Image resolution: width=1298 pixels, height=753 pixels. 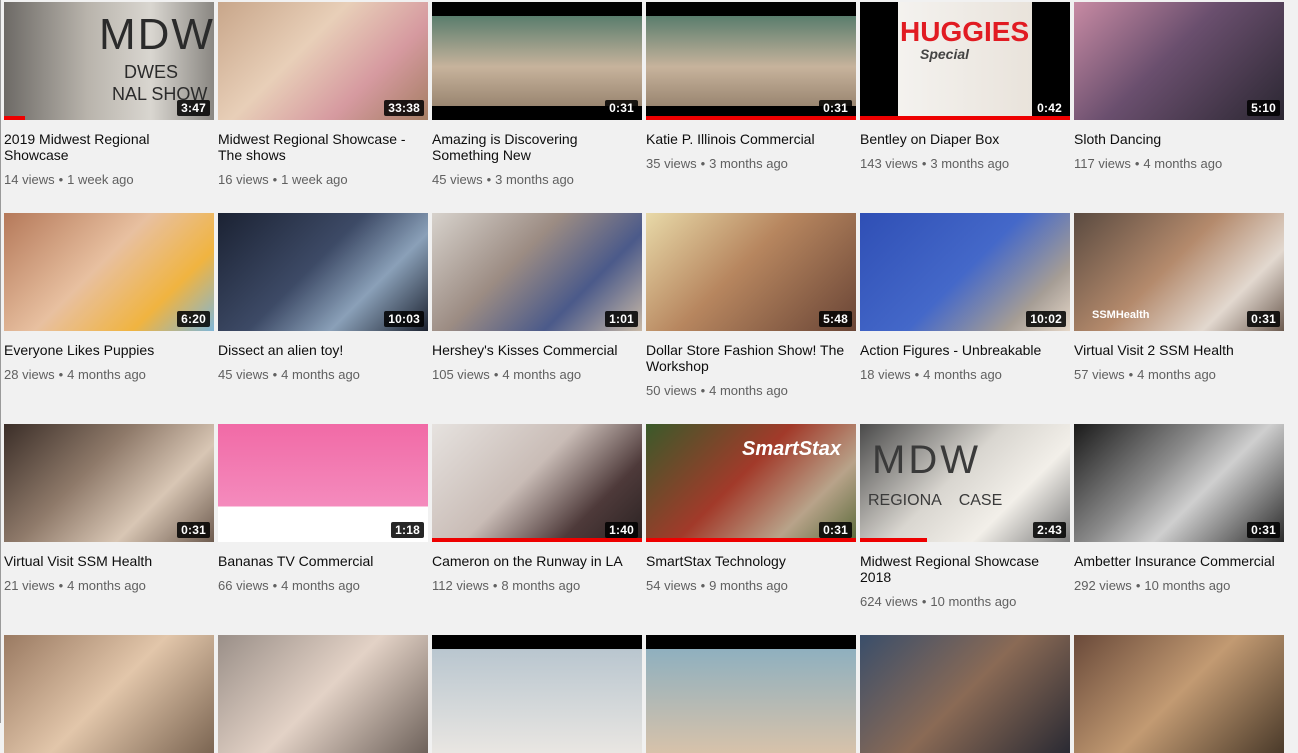 I want to click on video-title: Hershey's Kisses Commercial, so click(x=537, y=350).